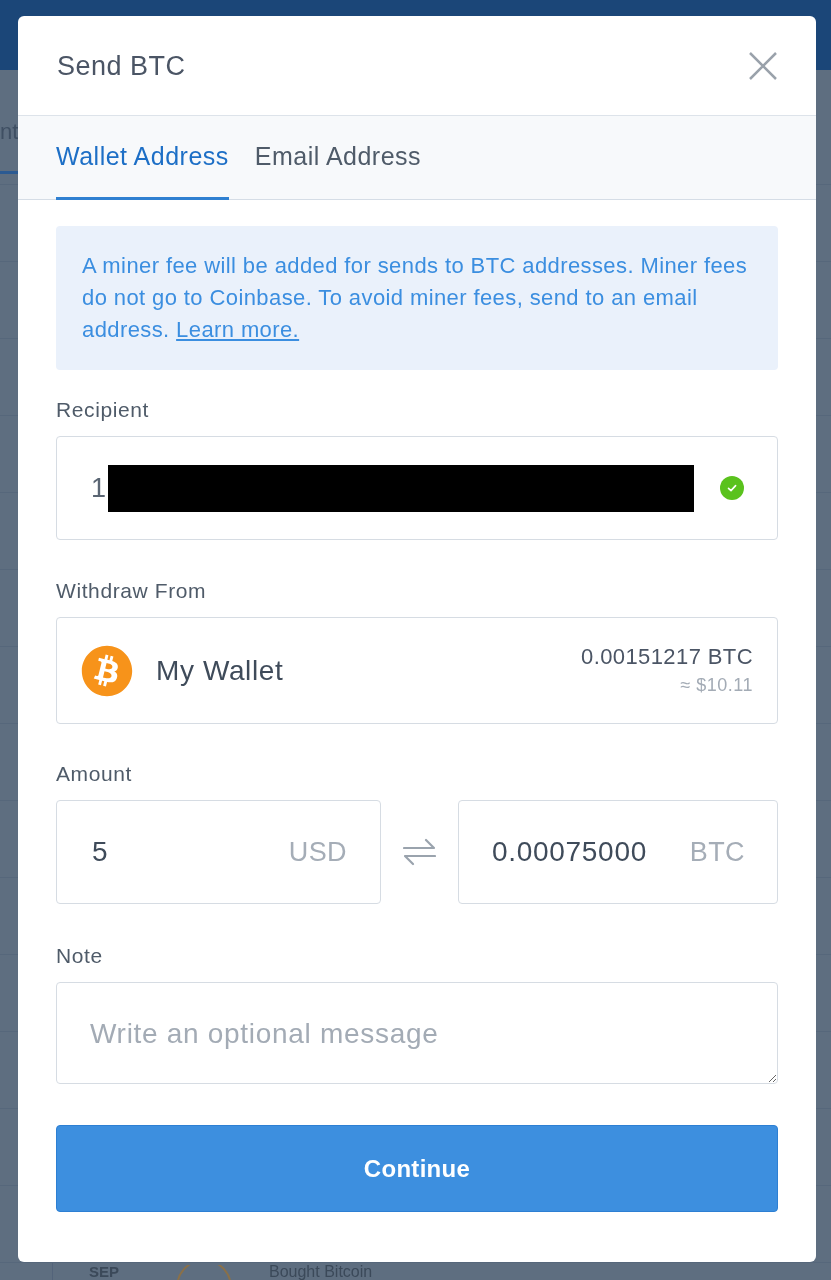  I want to click on wallet-balance: 0.00151217 BTC, so click(667, 657).